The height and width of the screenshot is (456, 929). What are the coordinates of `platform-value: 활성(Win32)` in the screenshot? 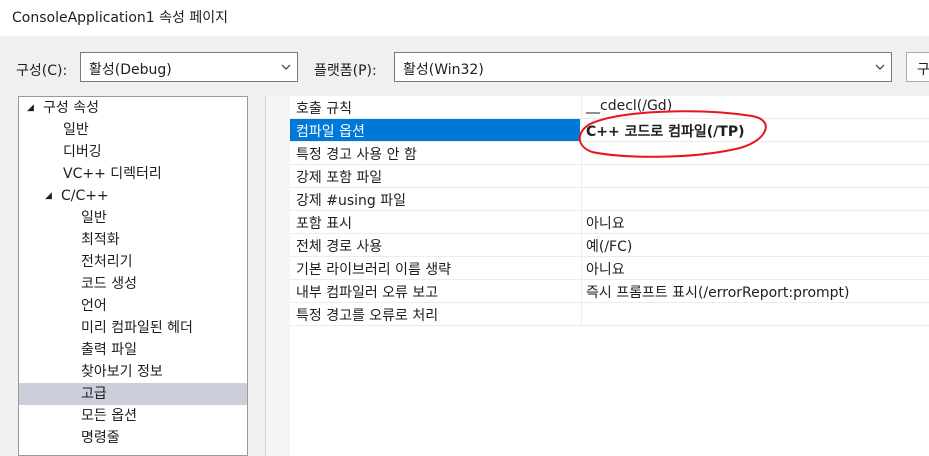 It's located at (443, 70).